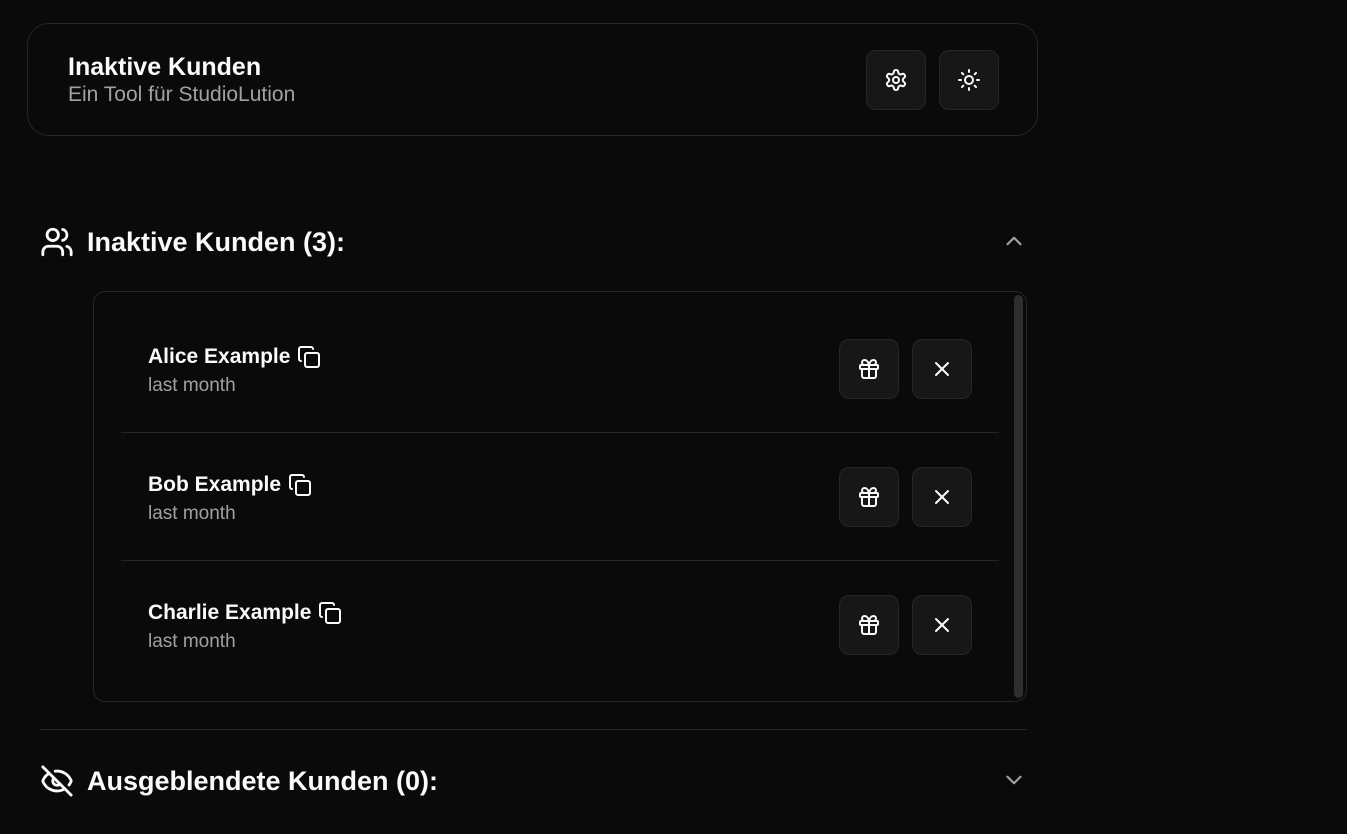 This screenshot has height=834, width=1347. I want to click on list-item: Alice Example last month, so click(560, 369).